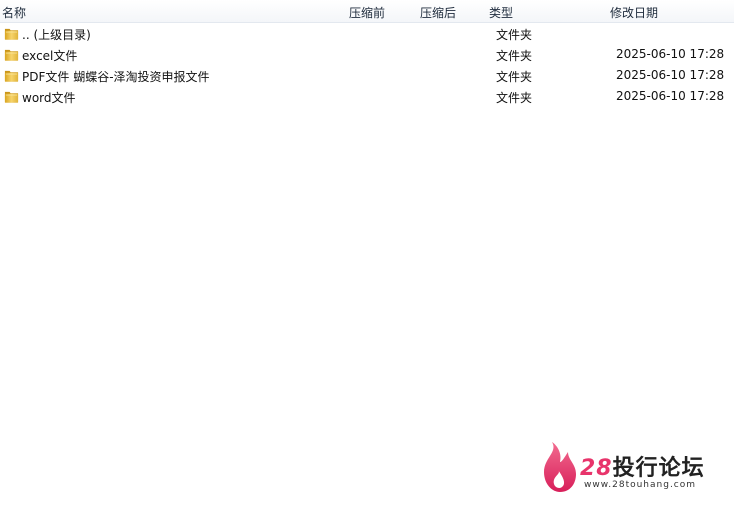  Describe the element at coordinates (438, 12) in the screenshot. I see `column-after: 压缩后` at that location.